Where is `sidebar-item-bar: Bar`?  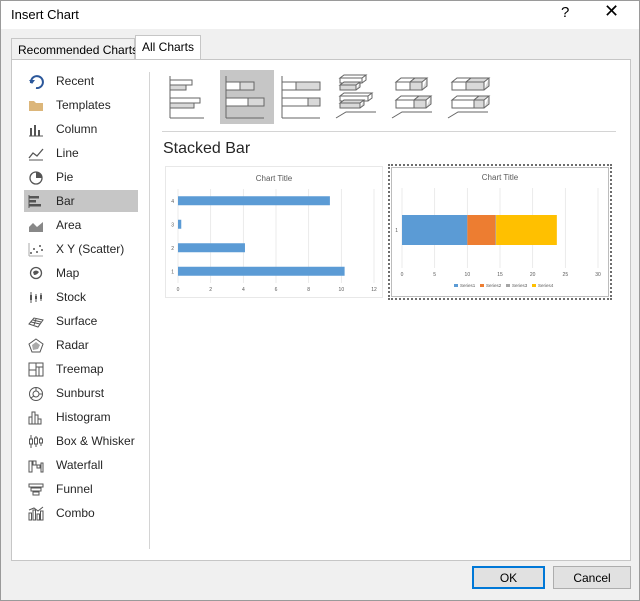 sidebar-item-bar: Bar is located at coordinates (81, 201).